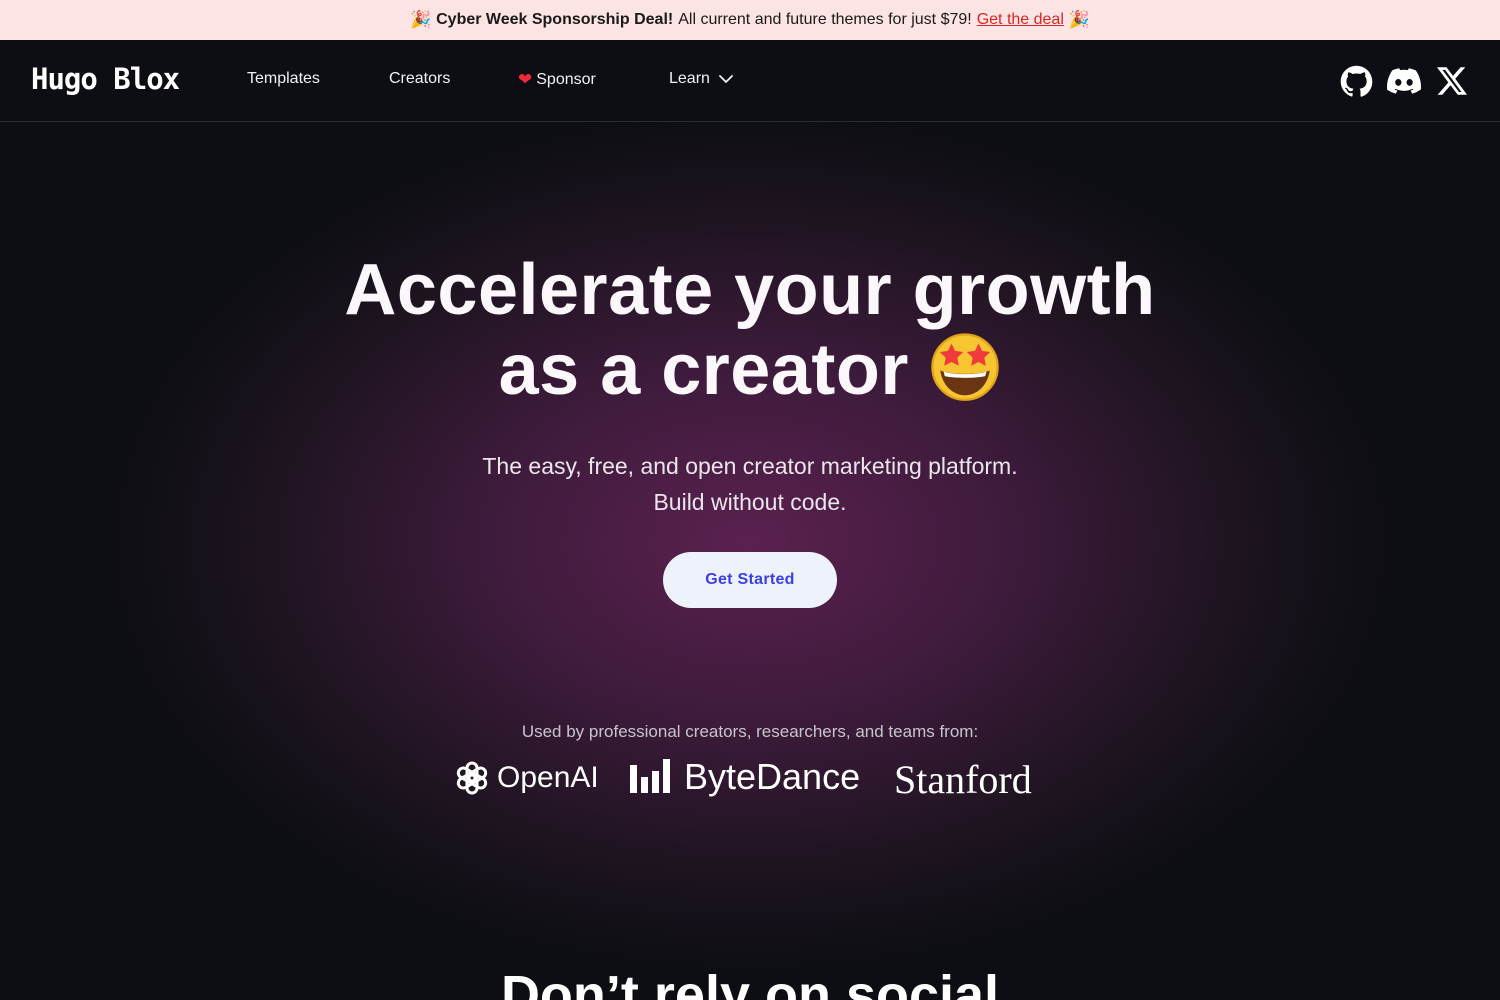  What do you see at coordinates (703, 370) in the screenshot?
I see `hero-headline-line2: as a creator` at bounding box center [703, 370].